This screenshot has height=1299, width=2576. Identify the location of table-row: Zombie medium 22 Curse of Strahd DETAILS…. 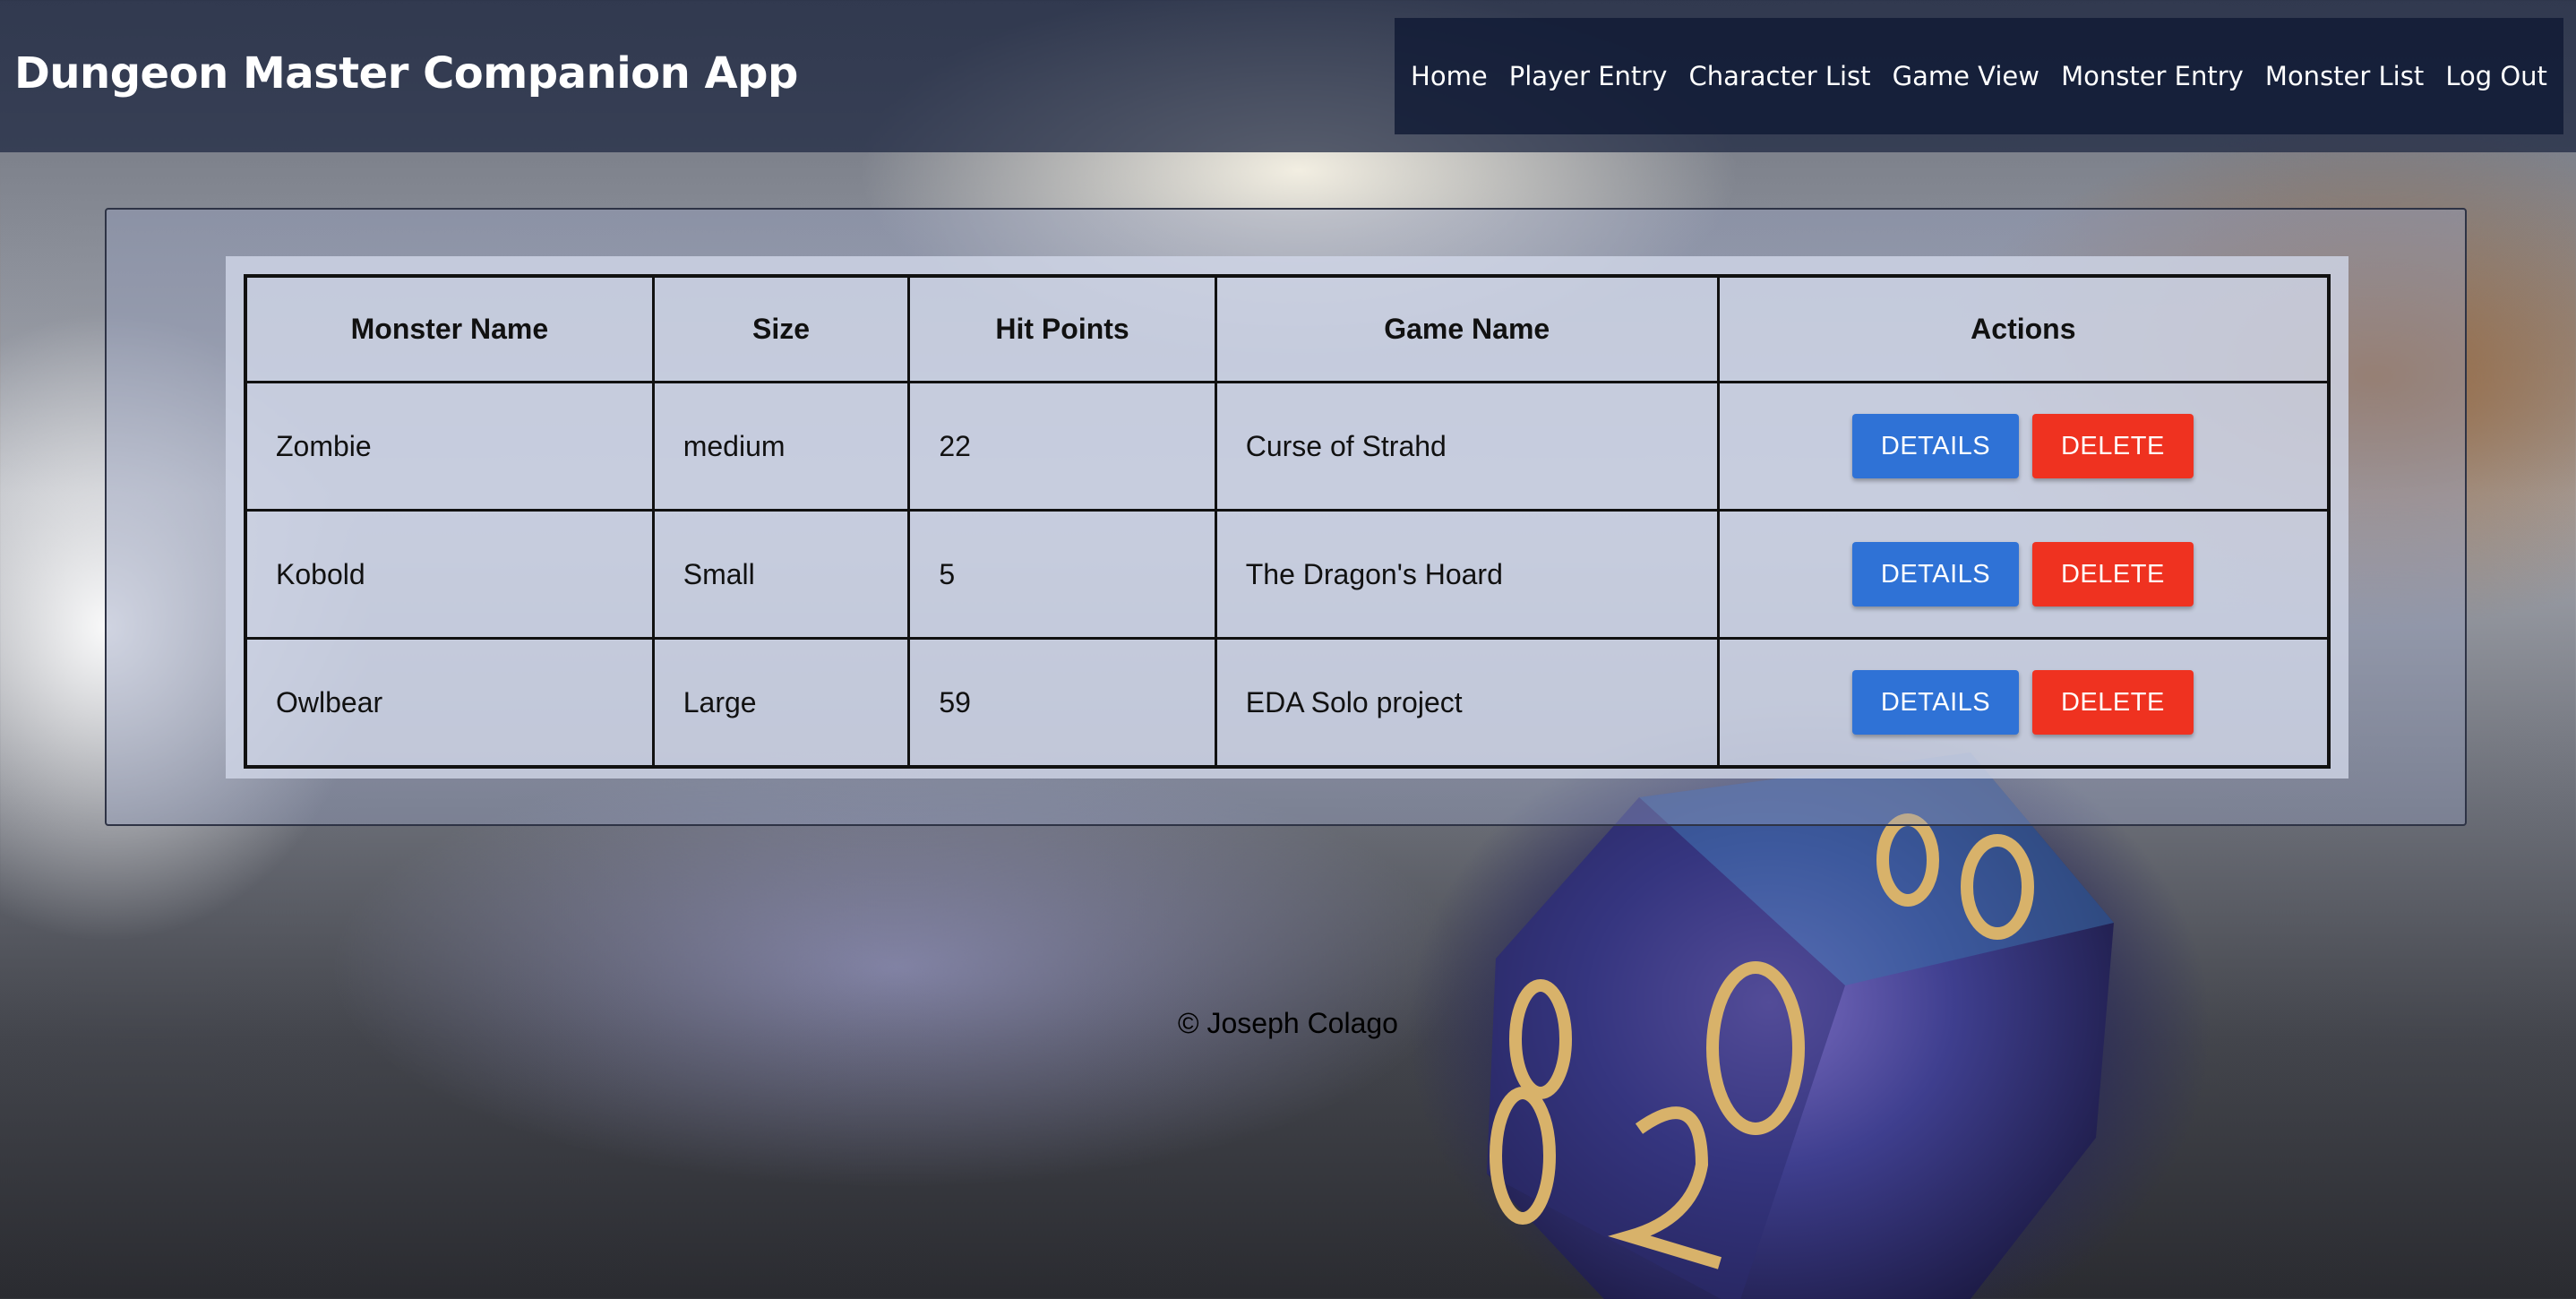
(1287, 446).